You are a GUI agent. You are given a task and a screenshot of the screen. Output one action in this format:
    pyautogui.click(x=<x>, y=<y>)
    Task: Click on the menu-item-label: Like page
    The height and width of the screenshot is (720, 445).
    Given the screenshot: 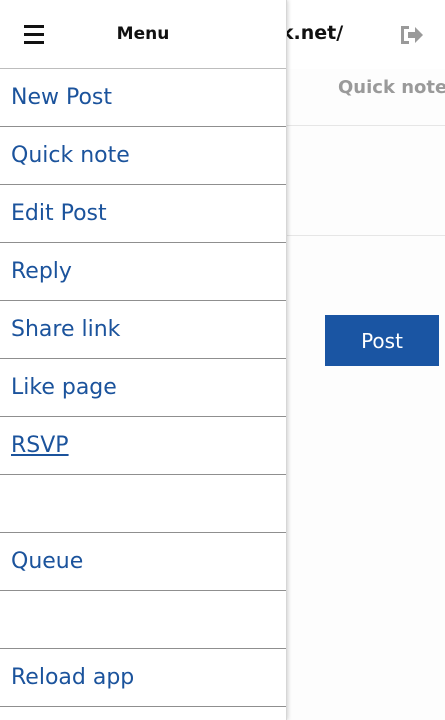 What is the action you would take?
    pyautogui.click(x=64, y=387)
    